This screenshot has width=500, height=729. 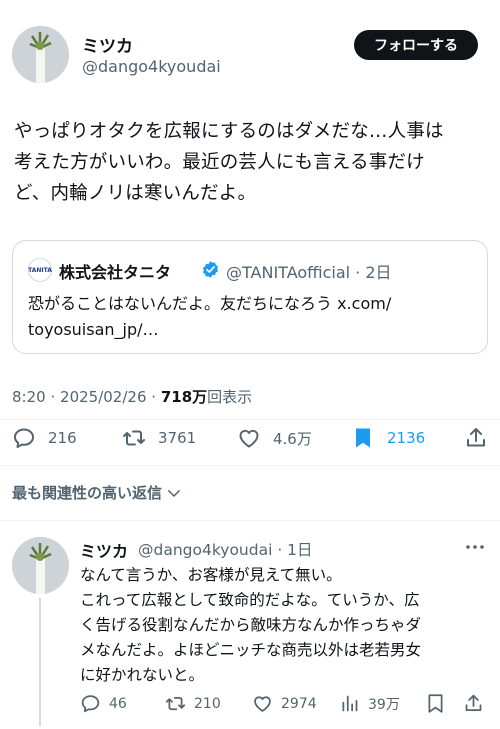 I want to click on reply-reply-button: 46, so click(x=103, y=703).